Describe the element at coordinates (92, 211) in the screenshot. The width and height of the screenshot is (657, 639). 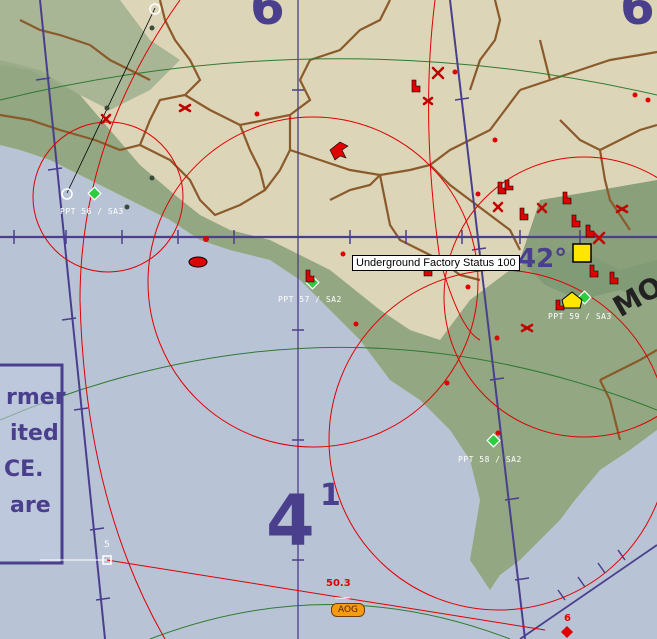
I see `sam-site-label: PPT 56 / SA3` at that location.